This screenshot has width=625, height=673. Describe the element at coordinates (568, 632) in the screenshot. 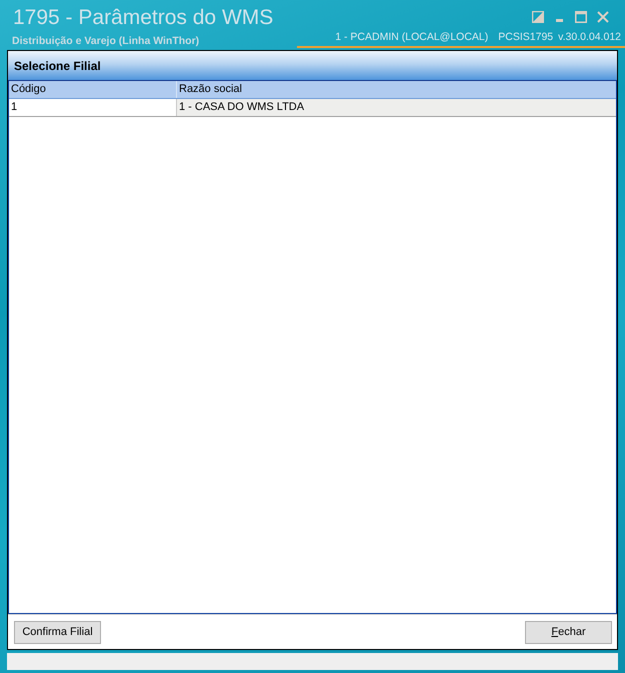

I see `action-button: Fechar` at that location.